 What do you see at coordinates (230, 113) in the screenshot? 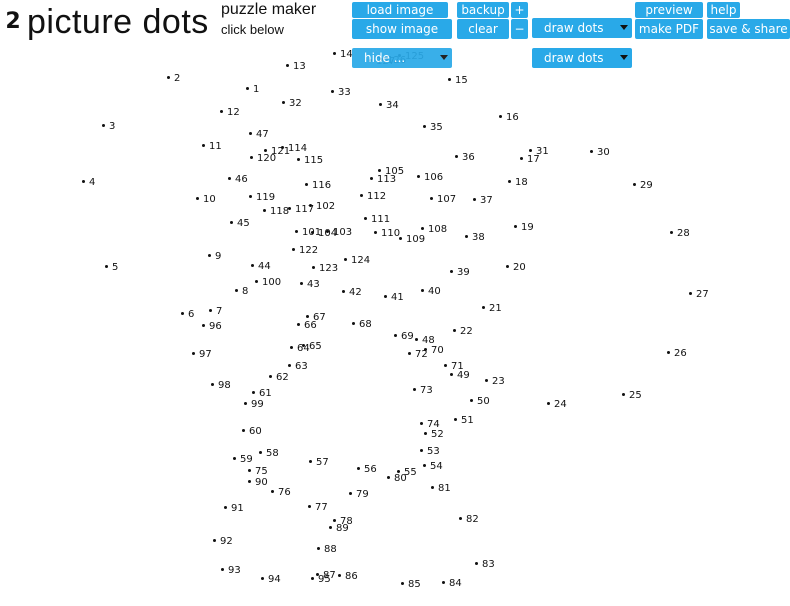
I see `dot-point: 12` at bounding box center [230, 113].